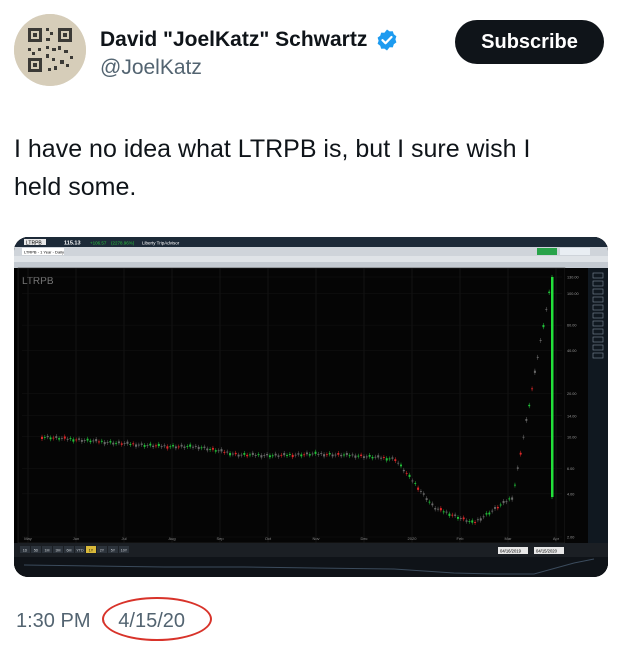  I want to click on y-tick-label: 100.00, so click(573, 294).